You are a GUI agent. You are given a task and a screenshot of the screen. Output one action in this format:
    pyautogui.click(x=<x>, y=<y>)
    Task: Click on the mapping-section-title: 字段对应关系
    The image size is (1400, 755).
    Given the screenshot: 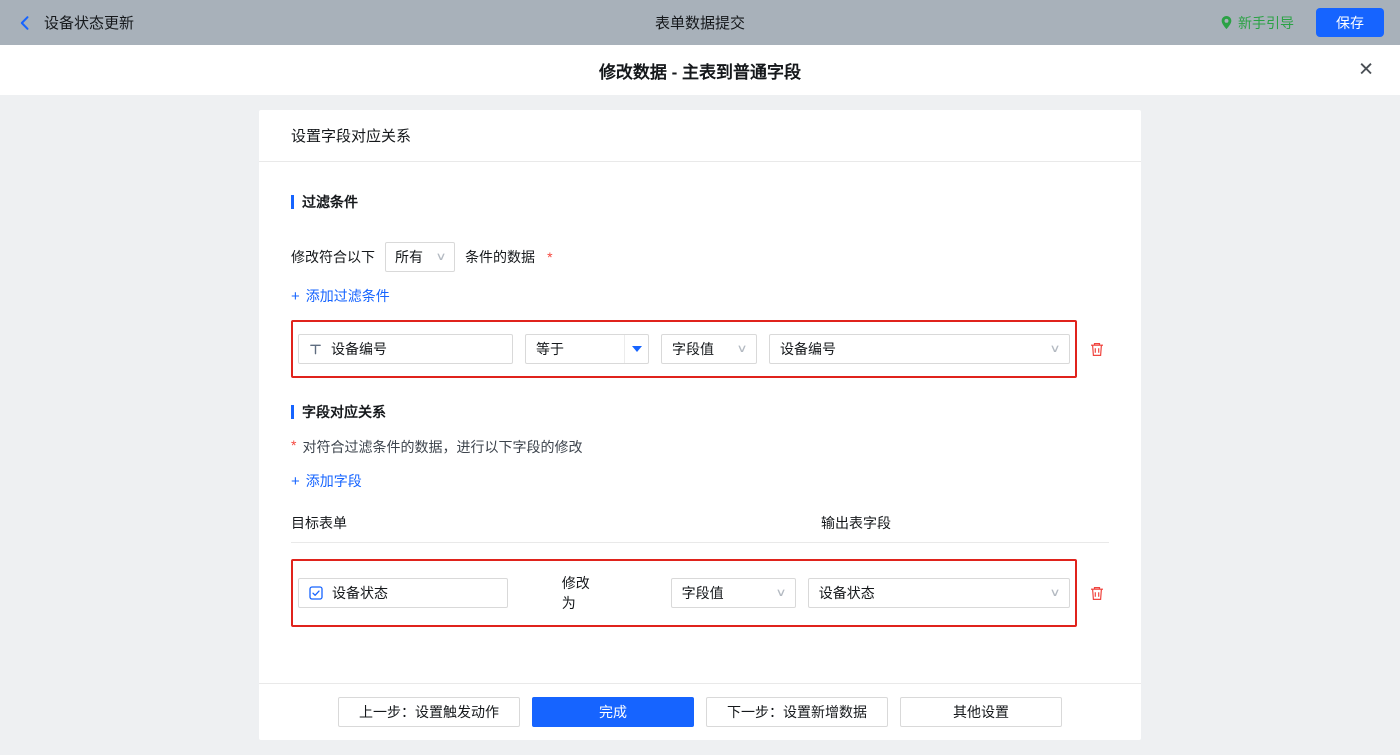 What is the action you would take?
    pyautogui.click(x=700, y=412)
    